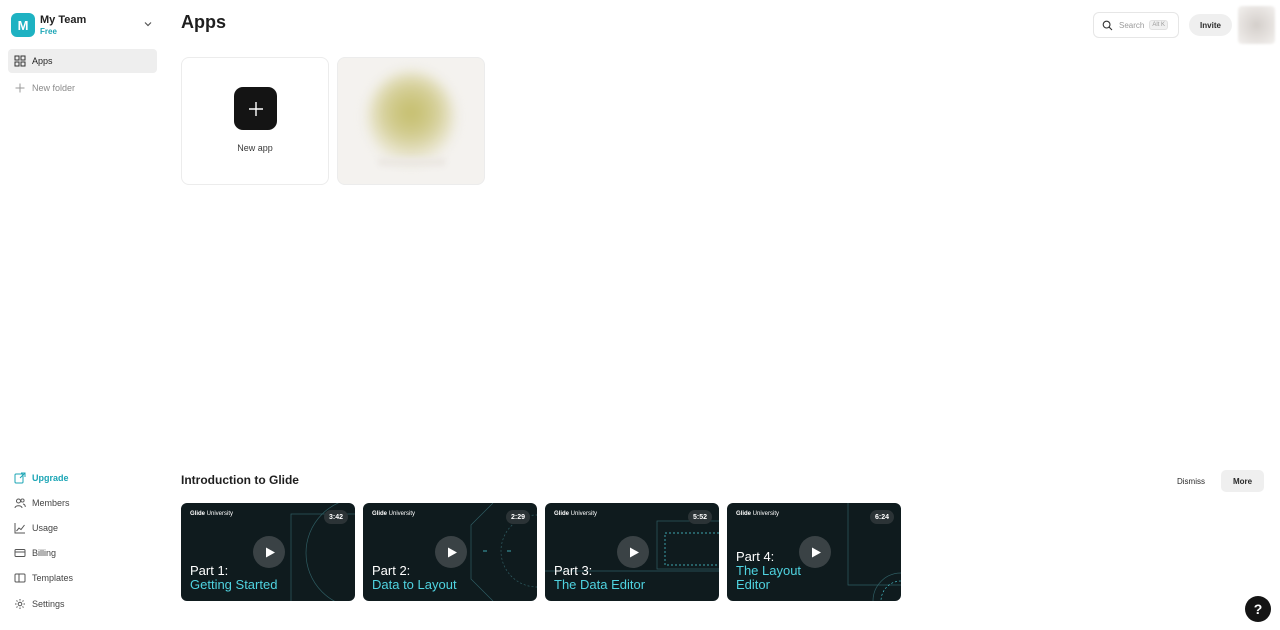 Image resolution: width=1280 pixels, height=630 pixels. What do you see at coordinates (1258, 609) in the screenshot?
I see `help-button: ?` at bounding box center [1258, 609].